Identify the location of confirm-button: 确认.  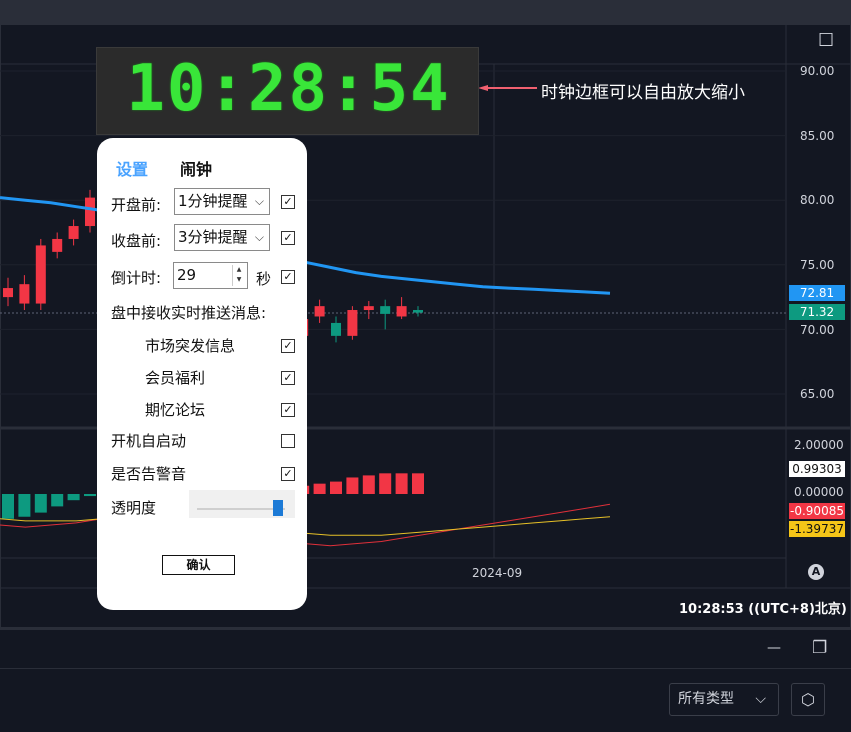
(198, 565).